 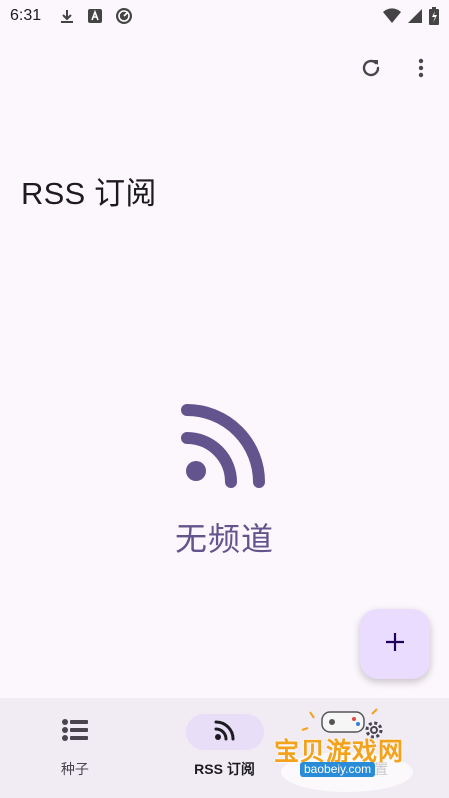 What do you see at coordinates (224, 539) in the screenshot?
I see `empty-state-text: 无频道` at bounding box center [224, 539].